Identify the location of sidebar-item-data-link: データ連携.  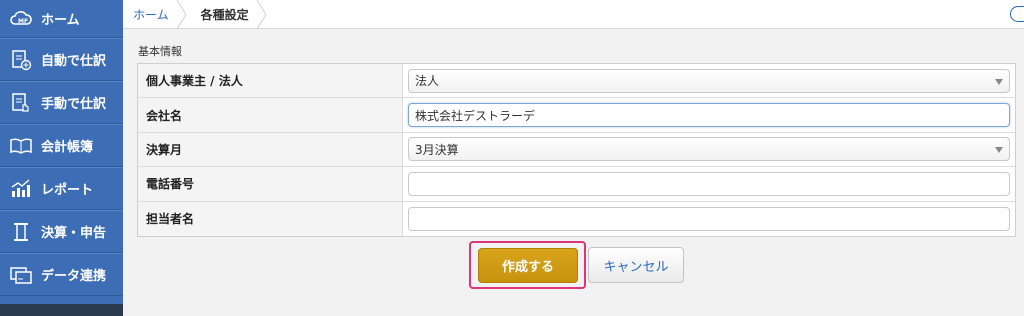
(61, 274).